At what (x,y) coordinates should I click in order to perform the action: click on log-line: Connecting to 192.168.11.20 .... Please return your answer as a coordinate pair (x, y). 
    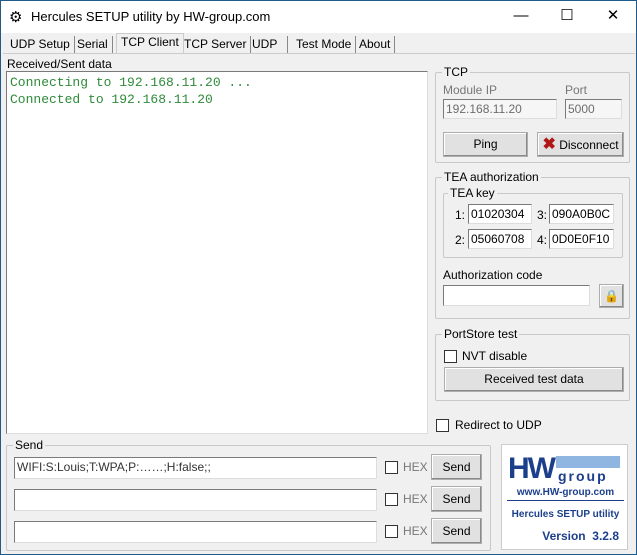
    Looking at the image, I should click on (131, 82).